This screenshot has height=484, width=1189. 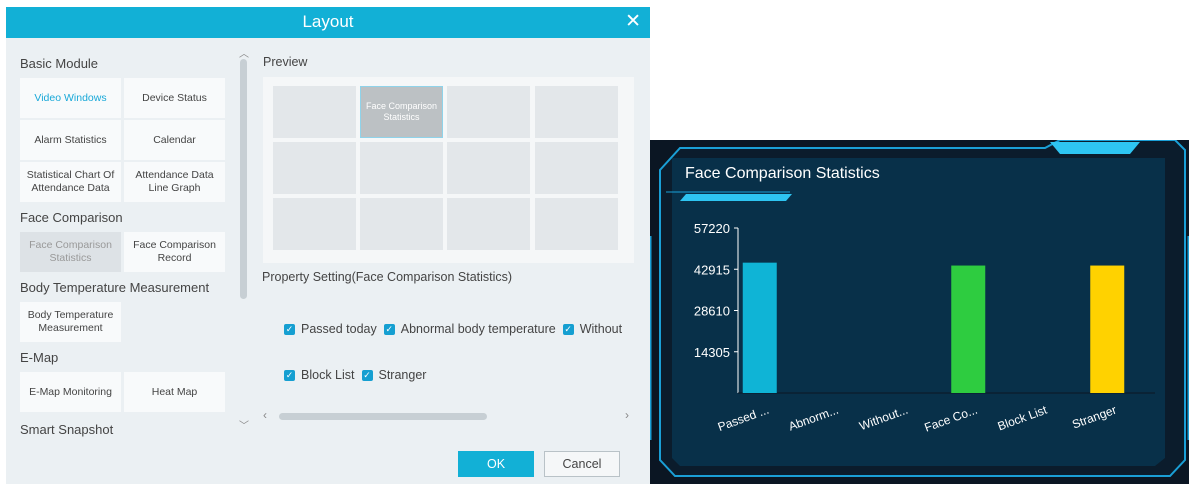 What do you see at coordinates (402, 375) in the screenshot?
I see `checkbox-label: Stranger` at bounding box center [402, 375].